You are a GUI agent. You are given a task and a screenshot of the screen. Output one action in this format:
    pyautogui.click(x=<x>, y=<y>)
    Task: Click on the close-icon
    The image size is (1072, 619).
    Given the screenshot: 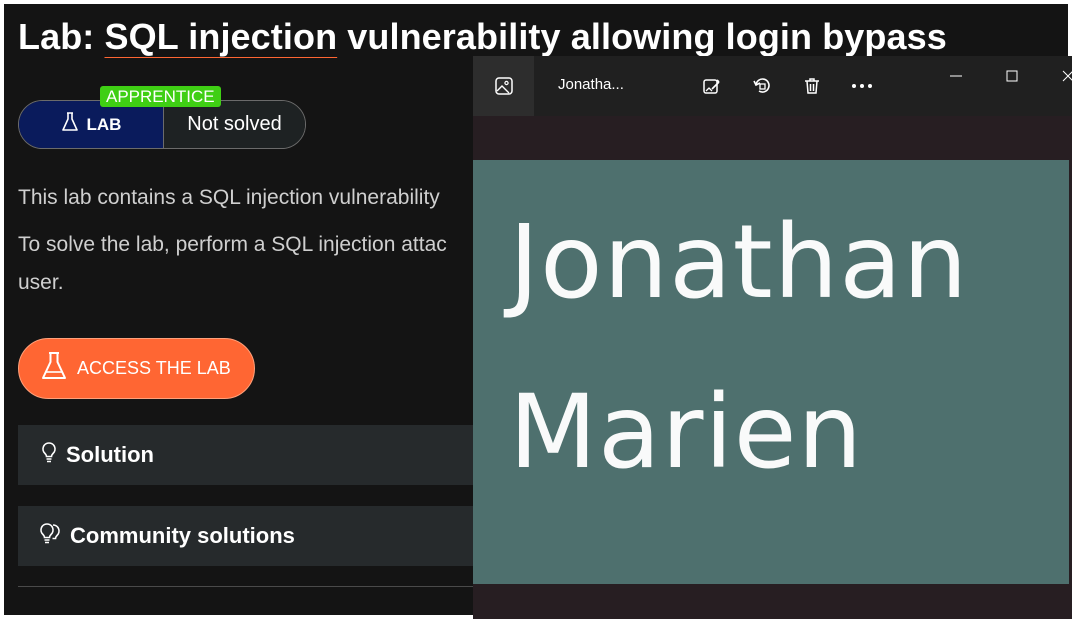 What is the action you would take?
    pyautogui.click(x=1062, y=76)
    